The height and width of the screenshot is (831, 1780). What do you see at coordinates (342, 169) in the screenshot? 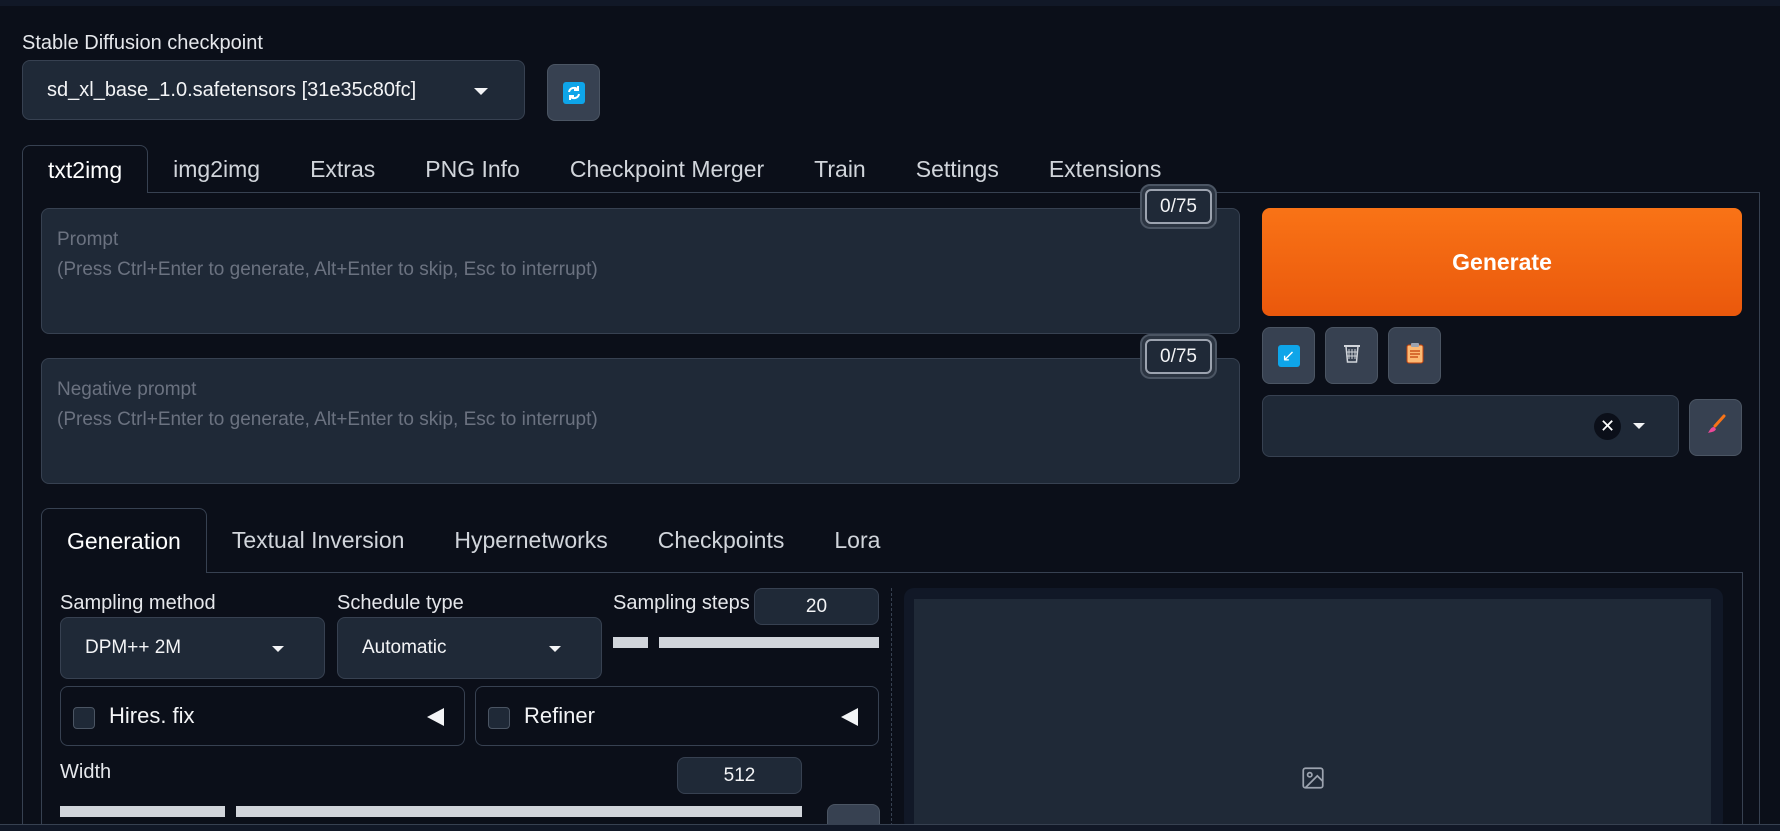
I see `tab-extras: Extras` at bounding box center [342, 169].